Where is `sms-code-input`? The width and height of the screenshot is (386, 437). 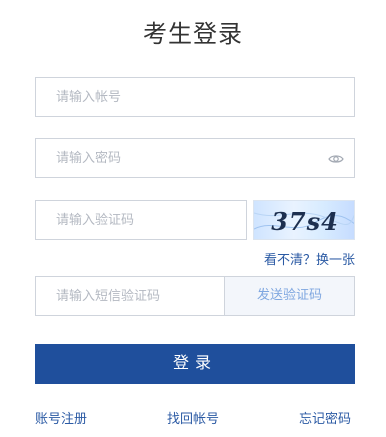
sms-code-input is located at coordinates (131, 296).